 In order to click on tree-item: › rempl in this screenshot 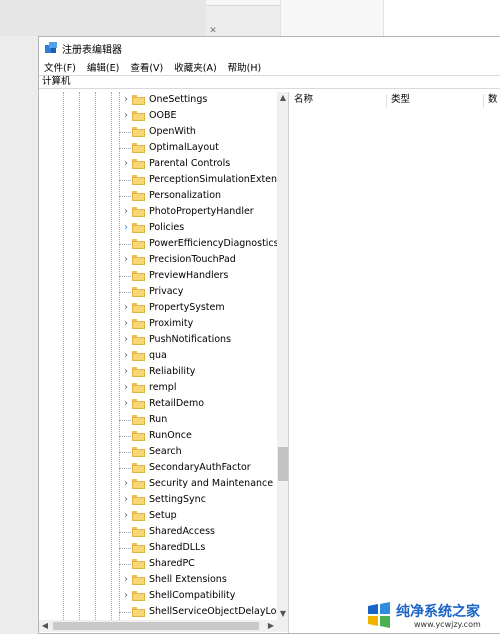, I will do `click(158, 388)`.